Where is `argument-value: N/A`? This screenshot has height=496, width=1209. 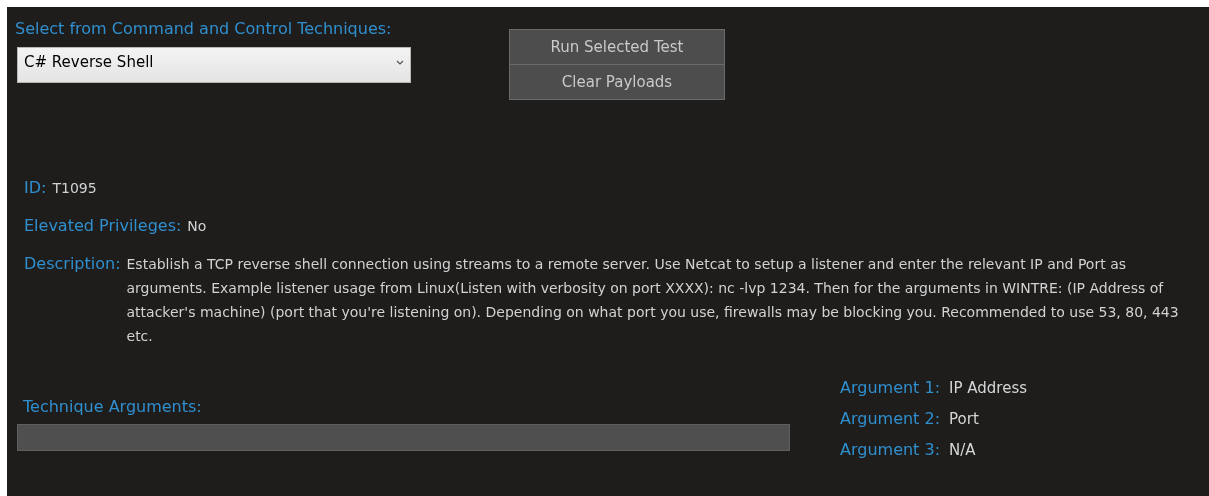
argument-value: N/A is located at coordinates (963, 450).